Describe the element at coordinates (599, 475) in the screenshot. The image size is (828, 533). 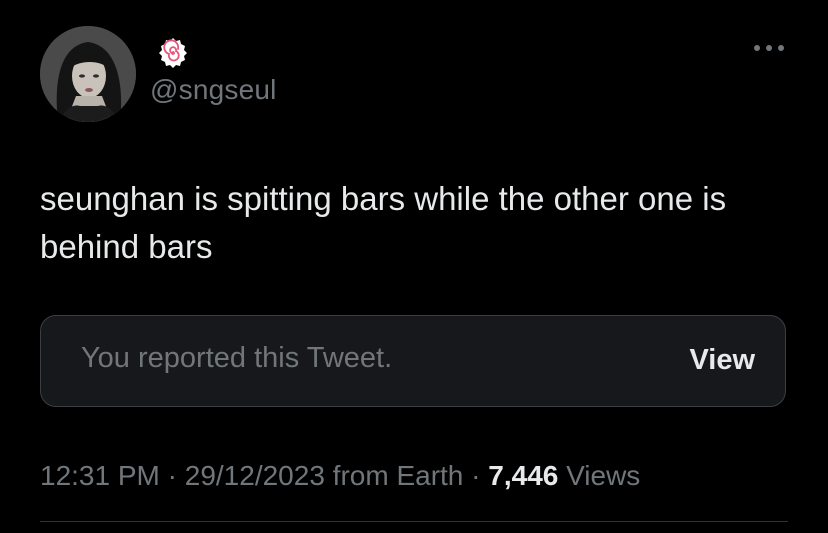
I see `views-label: Views` at that location.